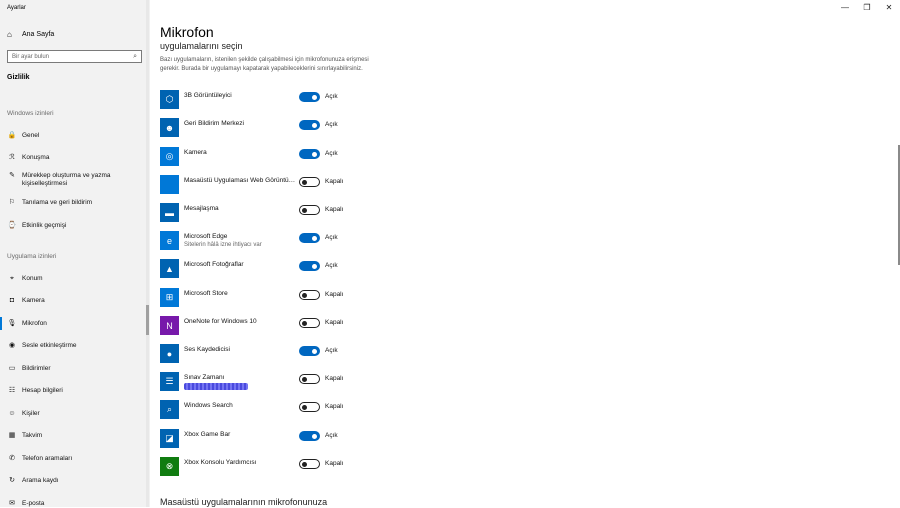 The height and width of the screenshot is (508, 900). What do you see at coordinates (18, 77) in the screenshot?
I see `section-title: Gizlilik` at bounding box center [18, 77].